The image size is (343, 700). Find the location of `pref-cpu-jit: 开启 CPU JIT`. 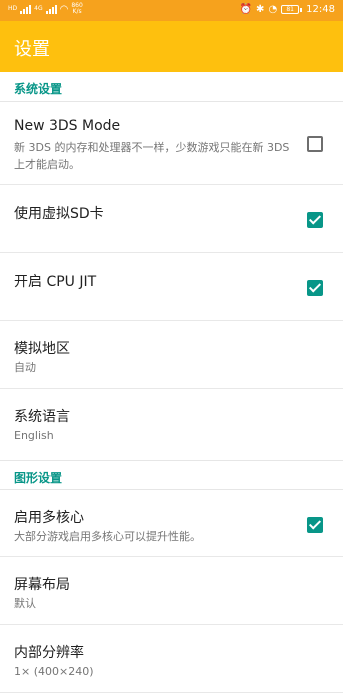

pref-cpu-jit: 开启 CPU JIT is located at coordinates (171, 287).